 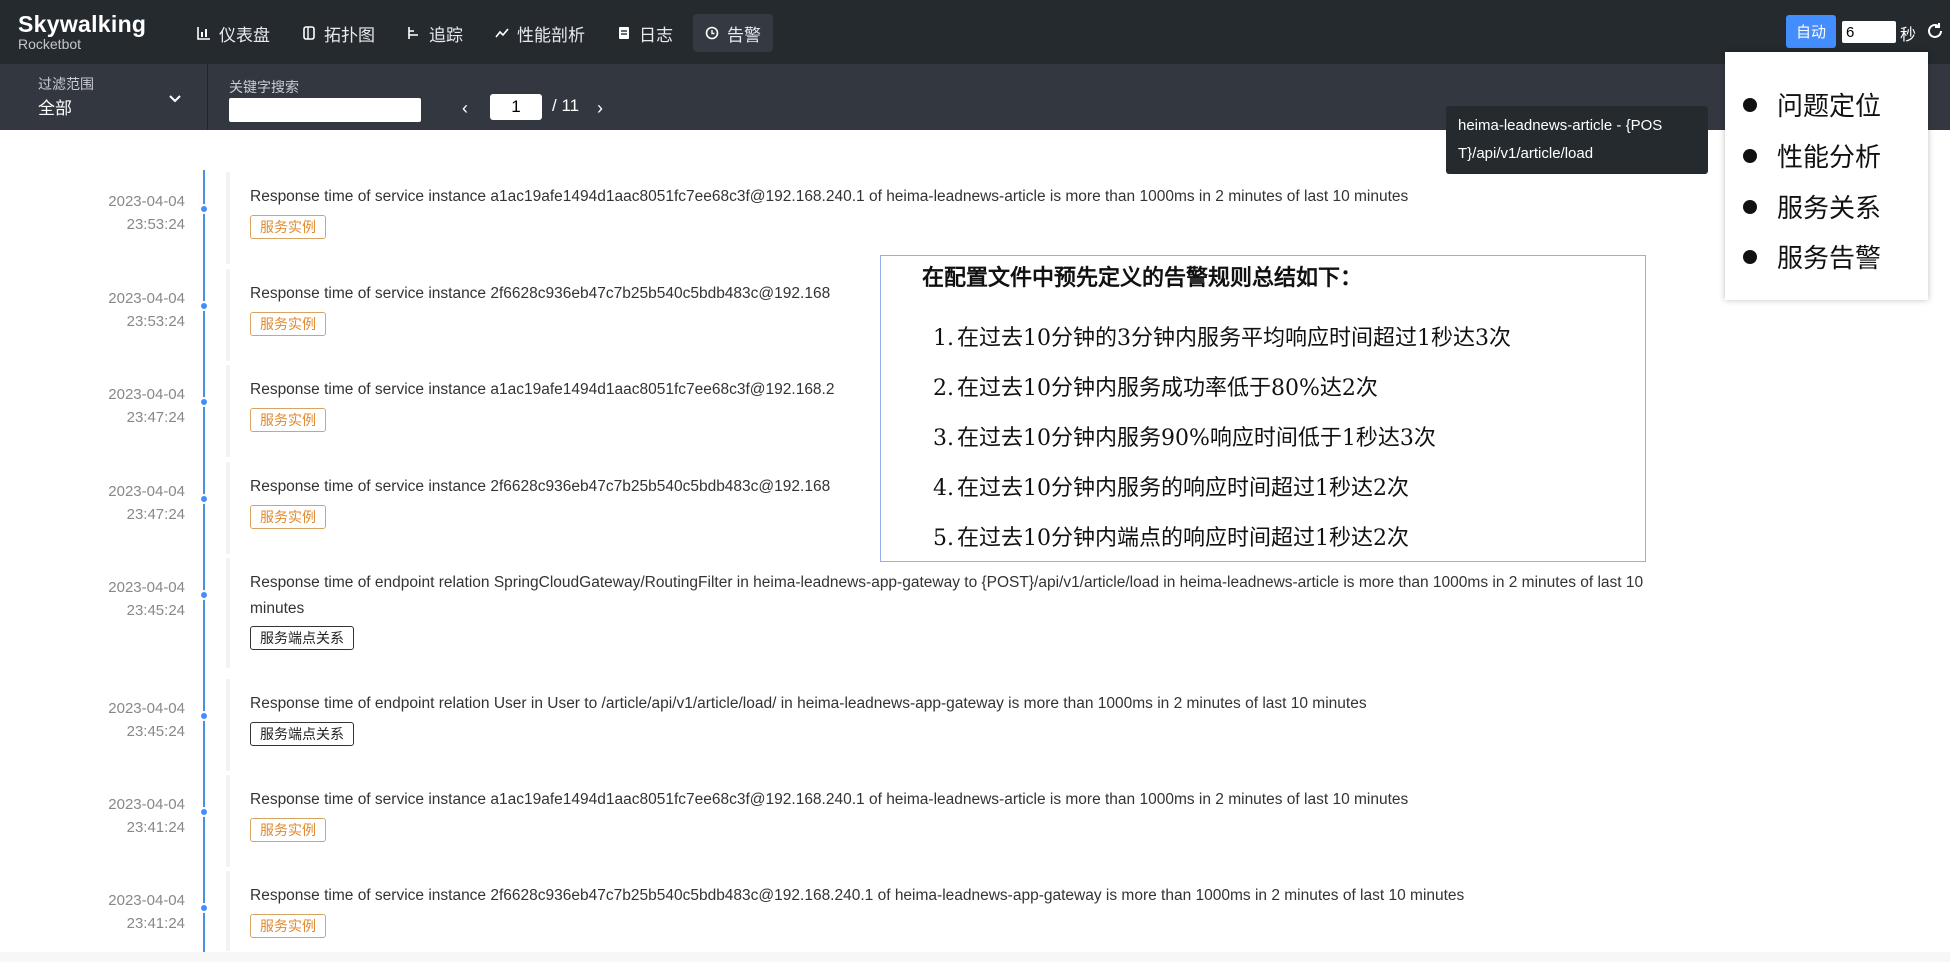 I want to click on rule-item: 4. 在过去10分钟内服务的响应时间超过1秒达2次, so click(x=1171, y=488).